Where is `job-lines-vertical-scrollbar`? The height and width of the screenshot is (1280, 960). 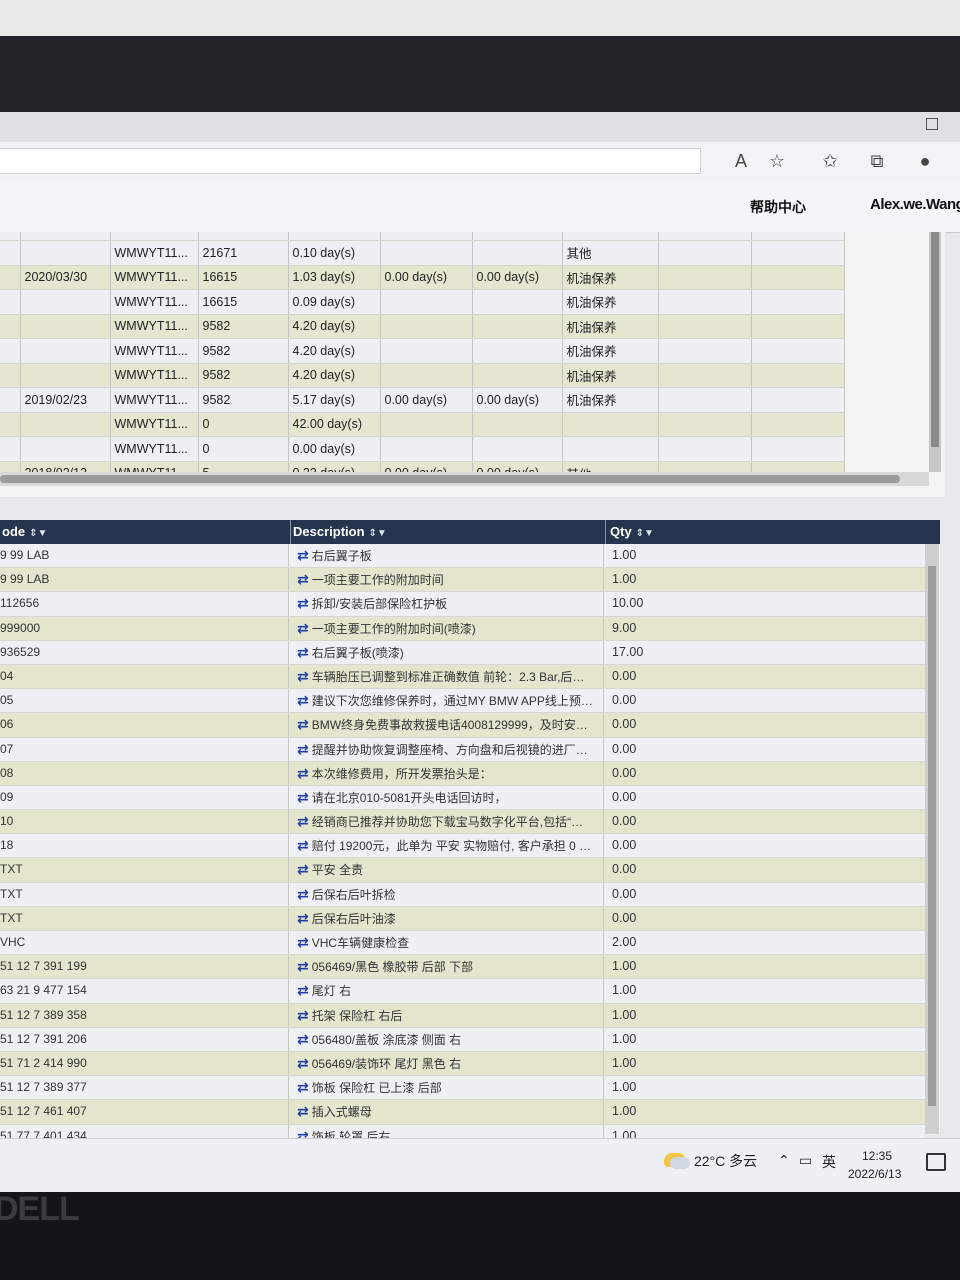 job-lines-vertical-scrollbar is located at coordinates (932, 839).